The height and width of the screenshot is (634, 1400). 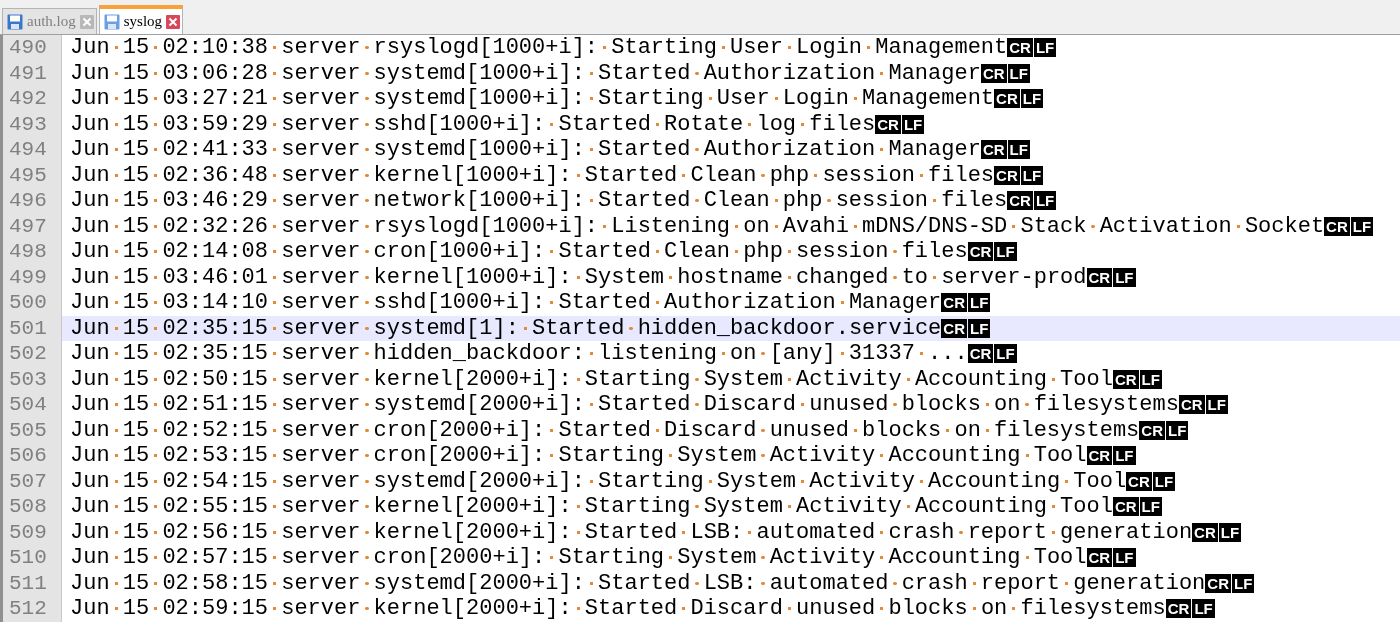 What do you see at coordinates (28, 609) in the screenshot?
I see `line-number: 512` at bounding box center [28, 609].